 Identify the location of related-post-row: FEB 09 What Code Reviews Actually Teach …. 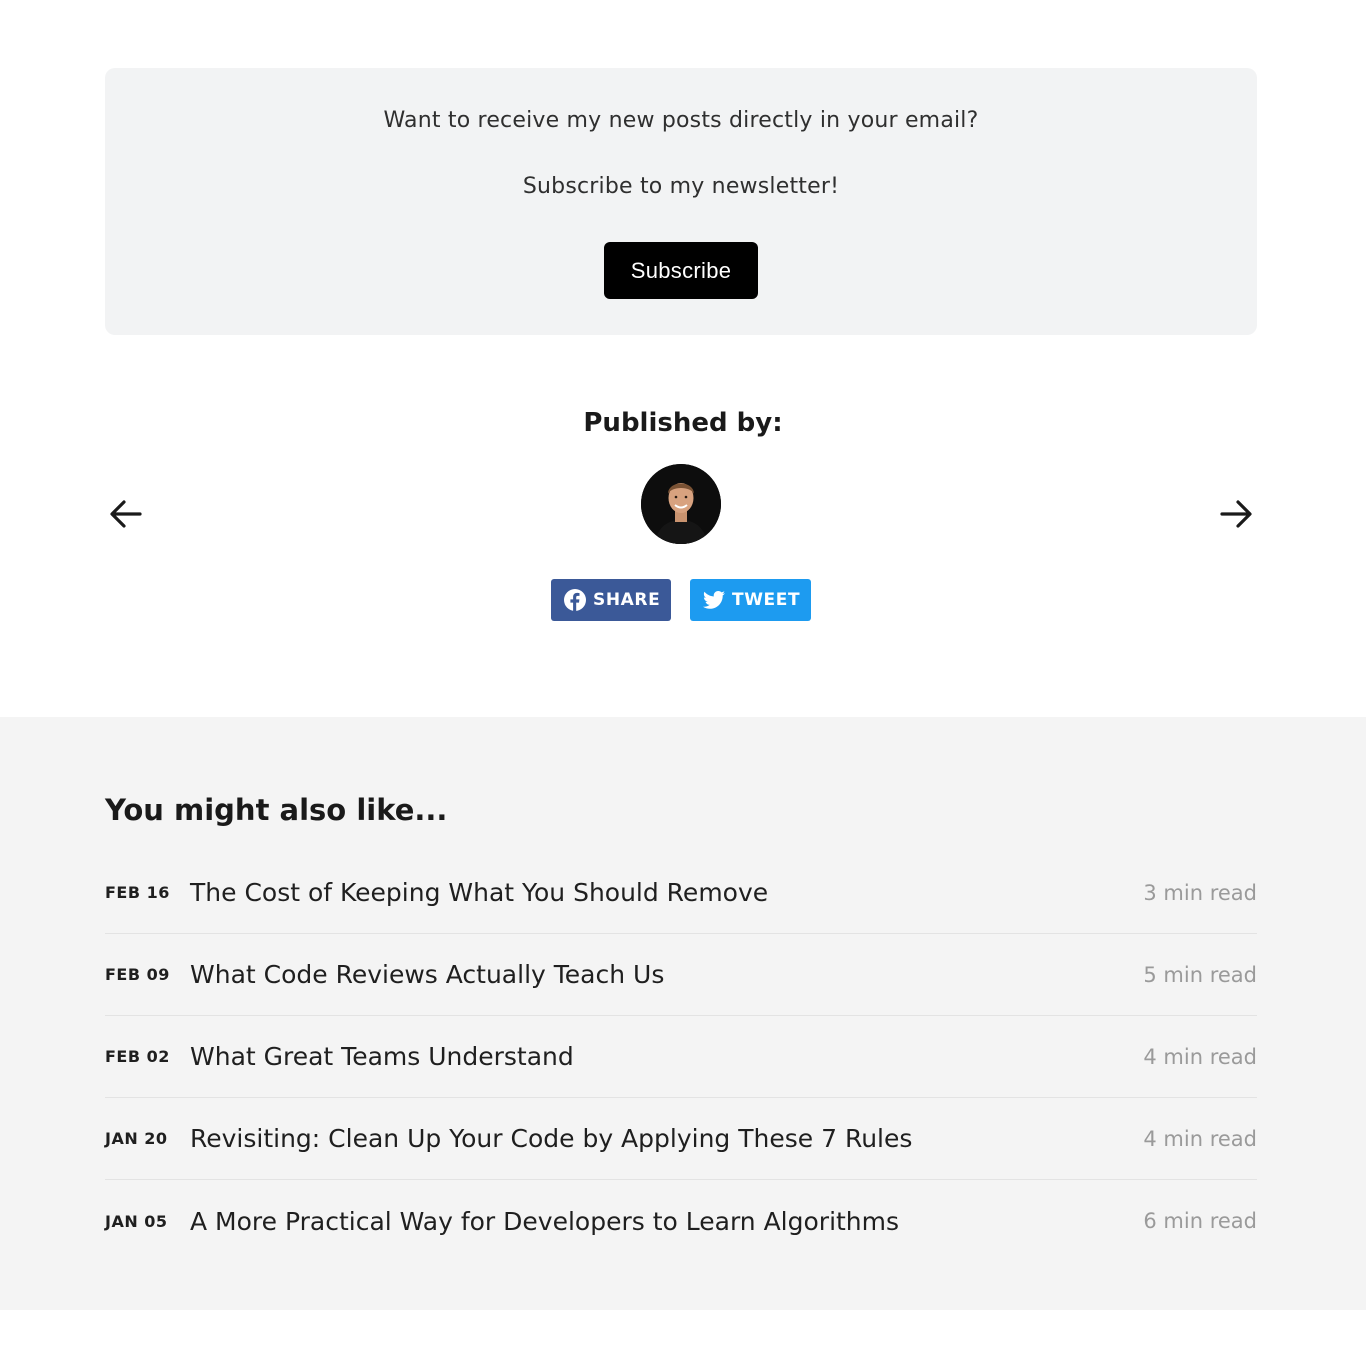
(681, 975).